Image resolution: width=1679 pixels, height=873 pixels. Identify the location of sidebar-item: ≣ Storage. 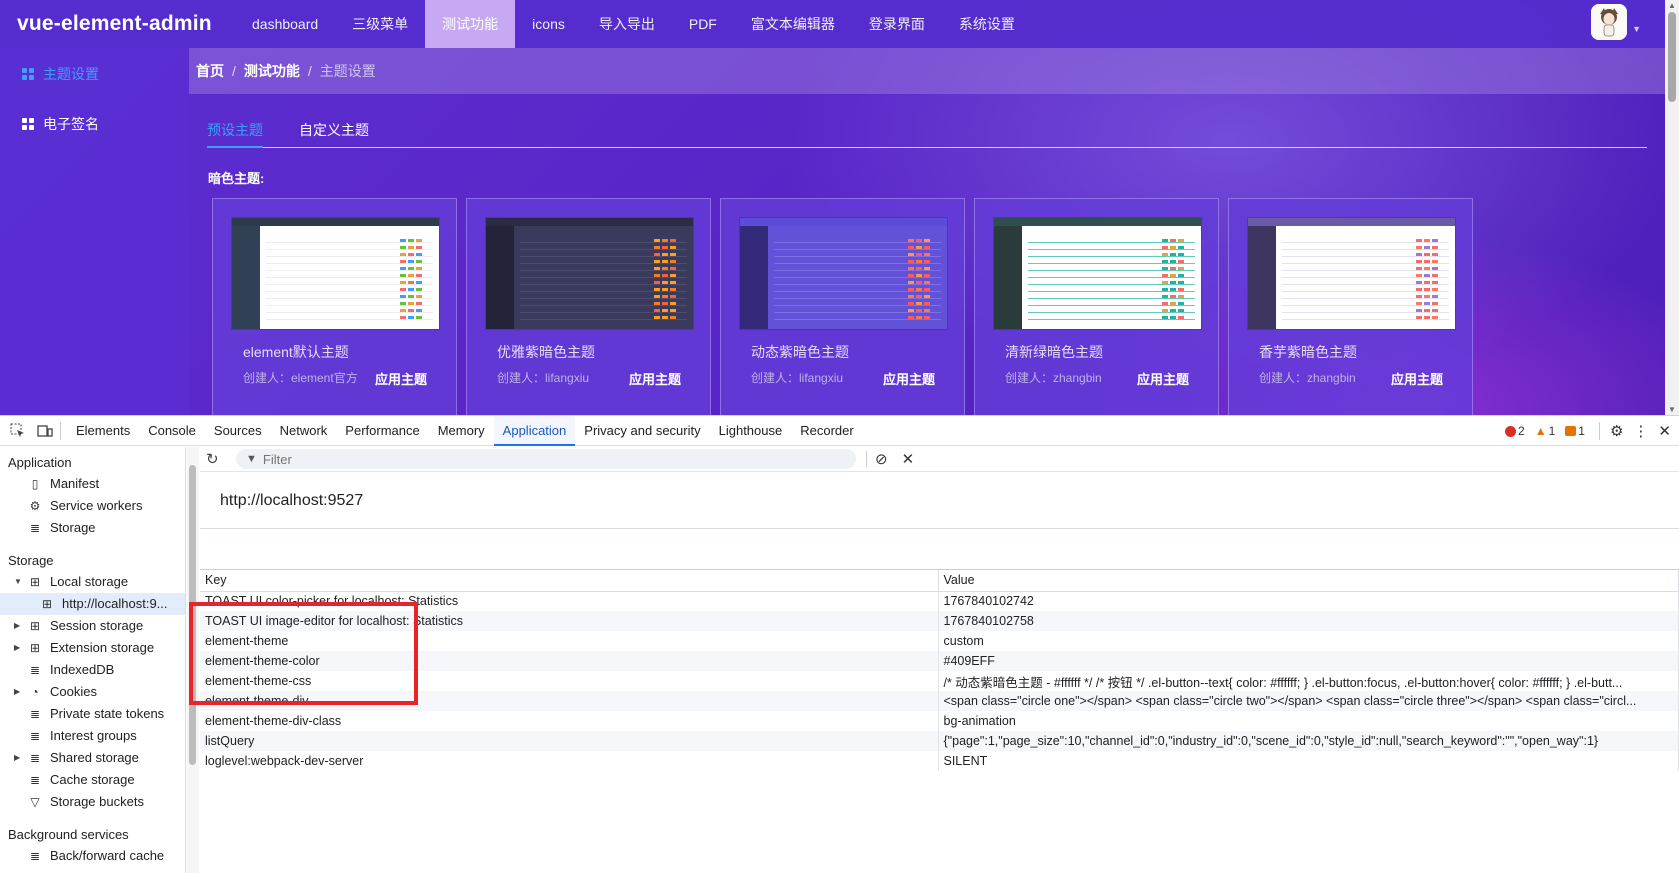
(92, 528).